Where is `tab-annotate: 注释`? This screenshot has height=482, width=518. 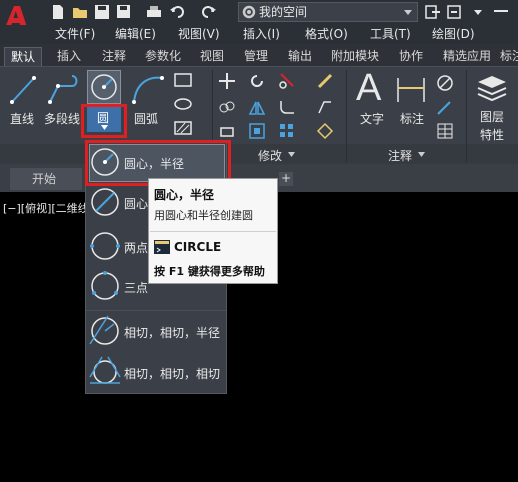
tab-annotate: 注释 is located at coordinates (114, 56).